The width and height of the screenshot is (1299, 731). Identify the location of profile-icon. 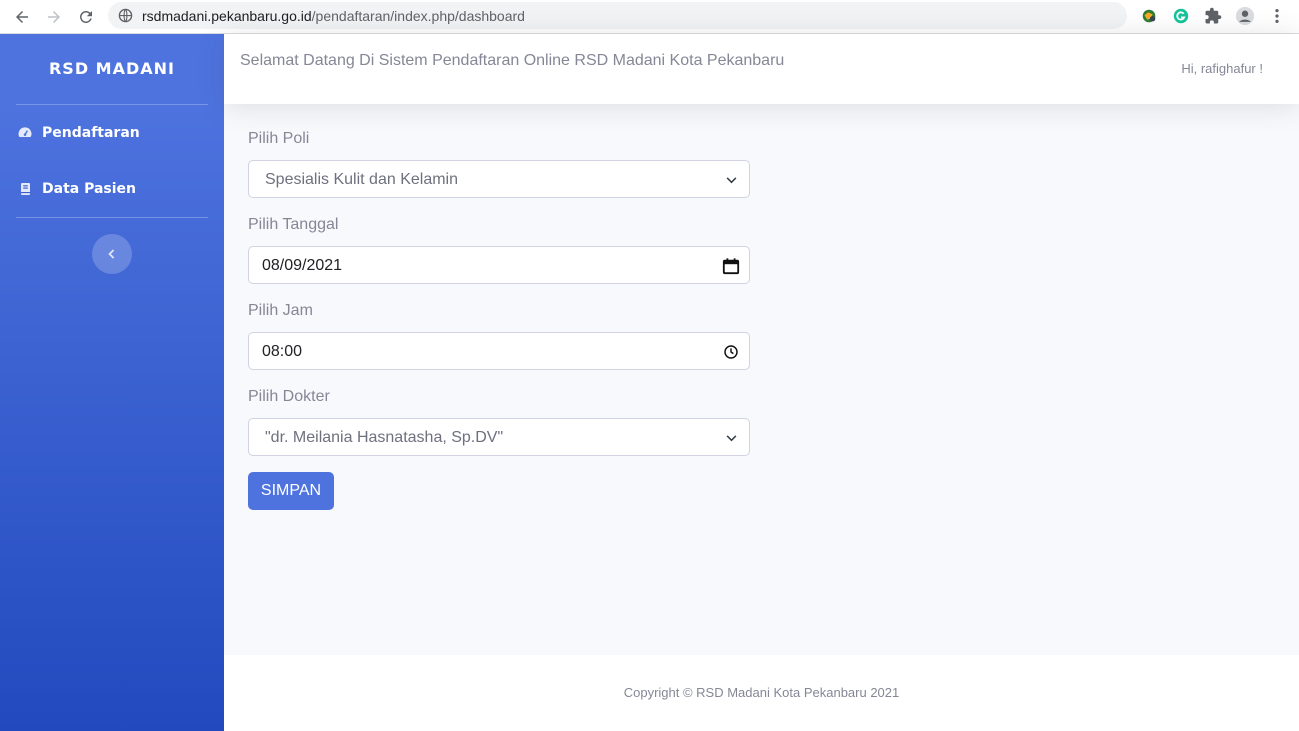
(1245, 16).